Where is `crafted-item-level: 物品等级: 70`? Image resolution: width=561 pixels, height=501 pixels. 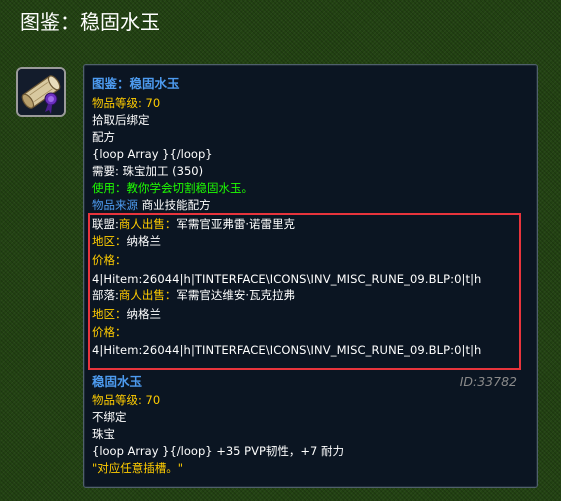
crafted-item-level: 物品等级: 70 is located at coordinates (126, 400).